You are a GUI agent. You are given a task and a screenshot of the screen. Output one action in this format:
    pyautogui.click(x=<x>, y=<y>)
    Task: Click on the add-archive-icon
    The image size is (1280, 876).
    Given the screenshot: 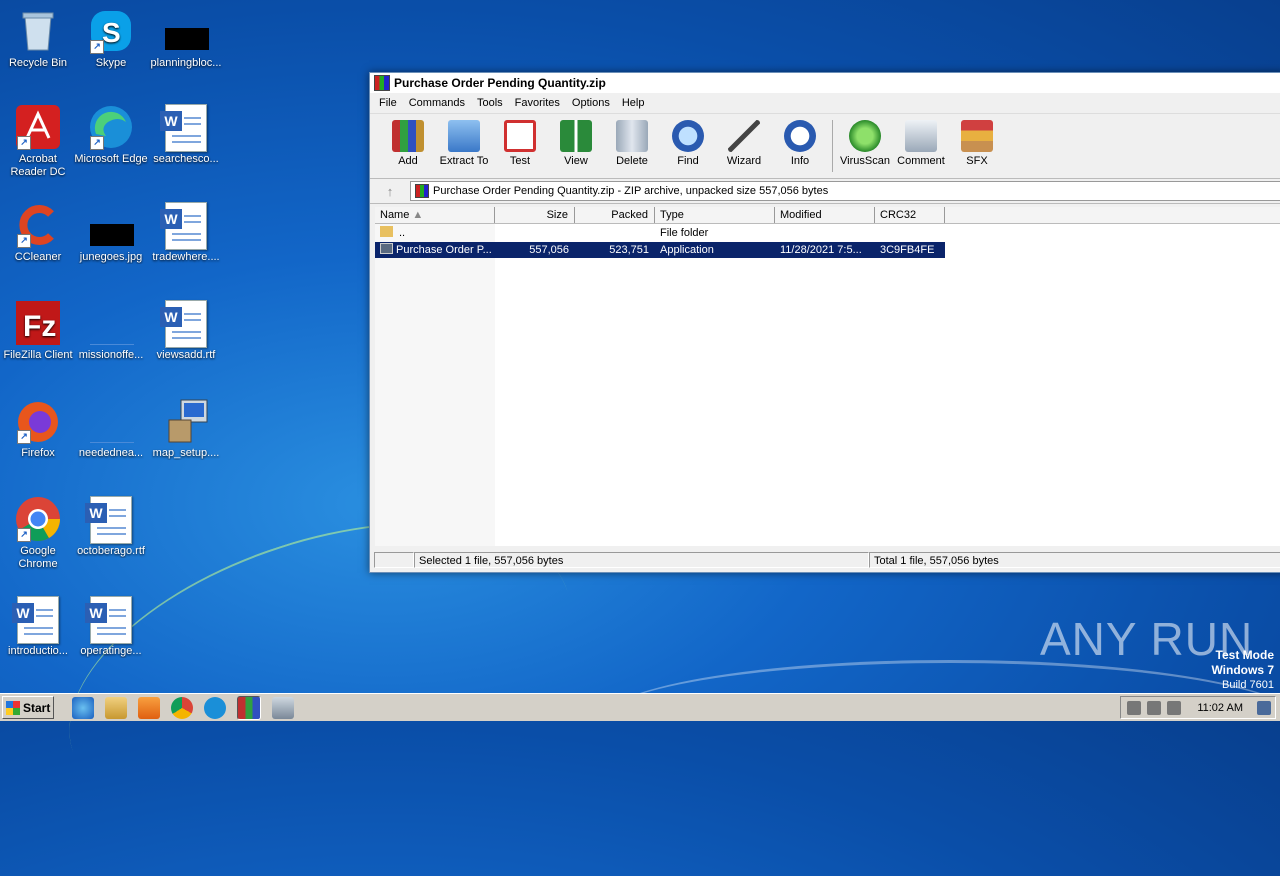 What is the action you would take?
    pyautogui.click(x=408, y=136)
    